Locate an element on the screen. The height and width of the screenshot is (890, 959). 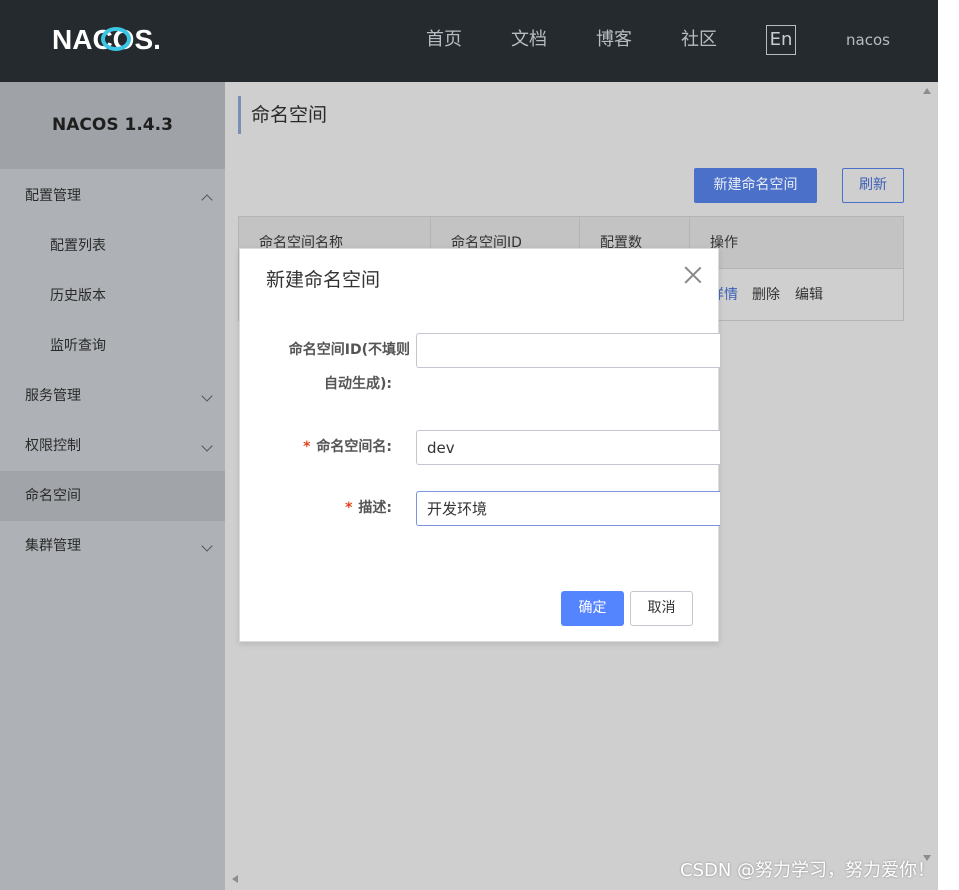
delete-link: 删除 is located at coordinates (766, 295).